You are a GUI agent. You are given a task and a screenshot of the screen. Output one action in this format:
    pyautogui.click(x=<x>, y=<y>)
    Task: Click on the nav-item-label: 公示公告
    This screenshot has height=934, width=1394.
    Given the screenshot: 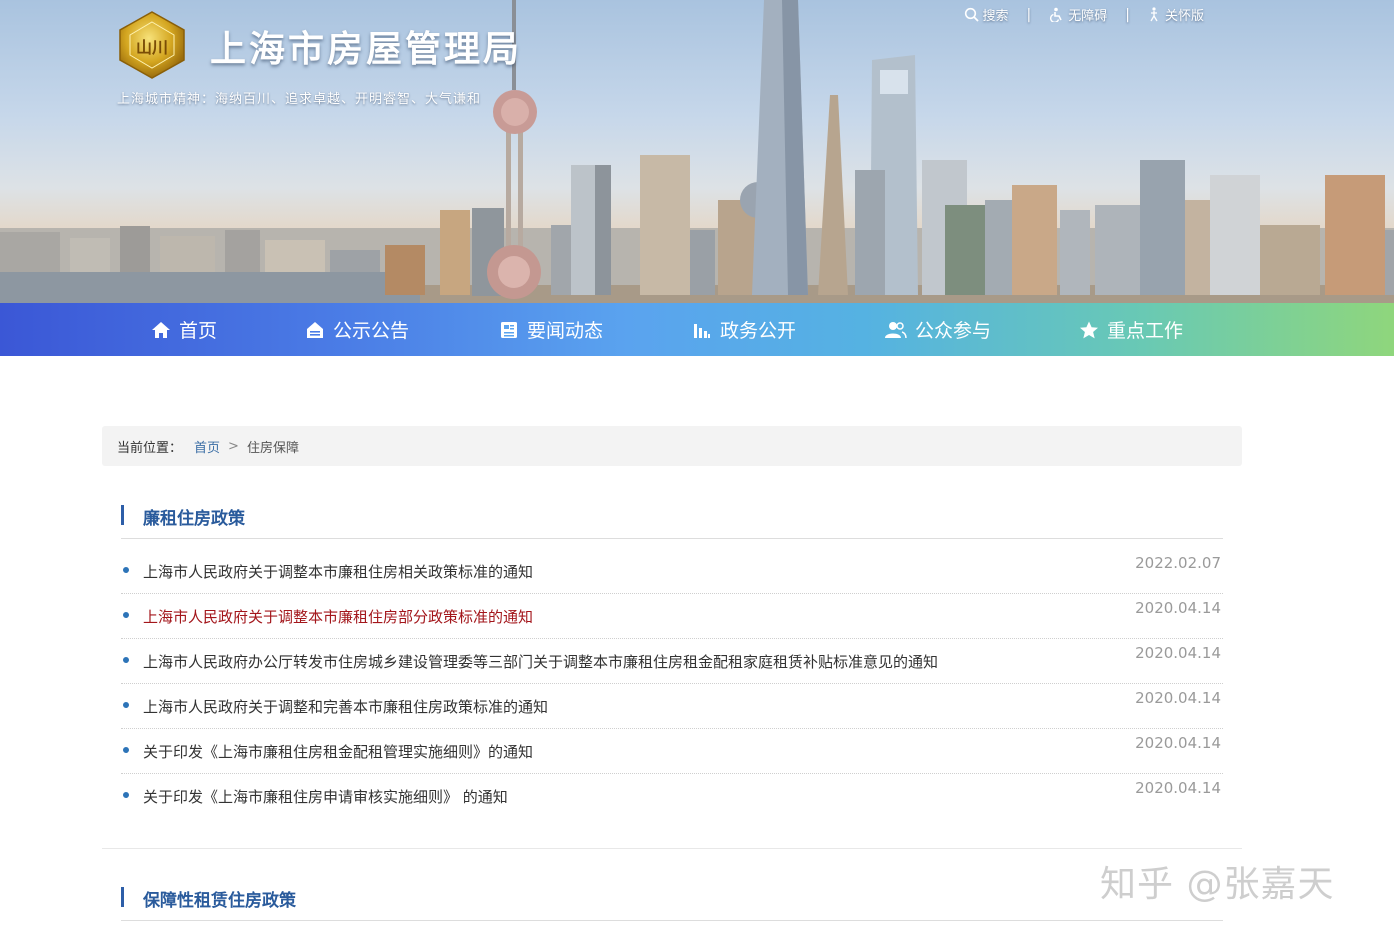 What is the action you would take?
    pyautogui.click(x=371, y=331)
    